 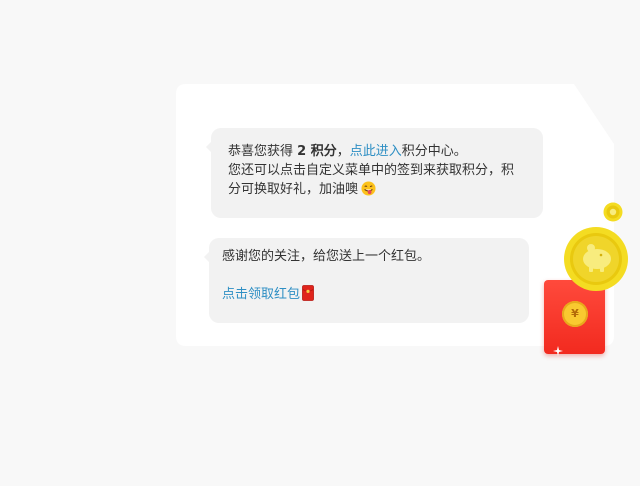 What do you see at coordinates (293, 189) in the screenshot?
I see `encouragement-text: 分可换取好礼，加油噢` at bounding box center [293, 189].